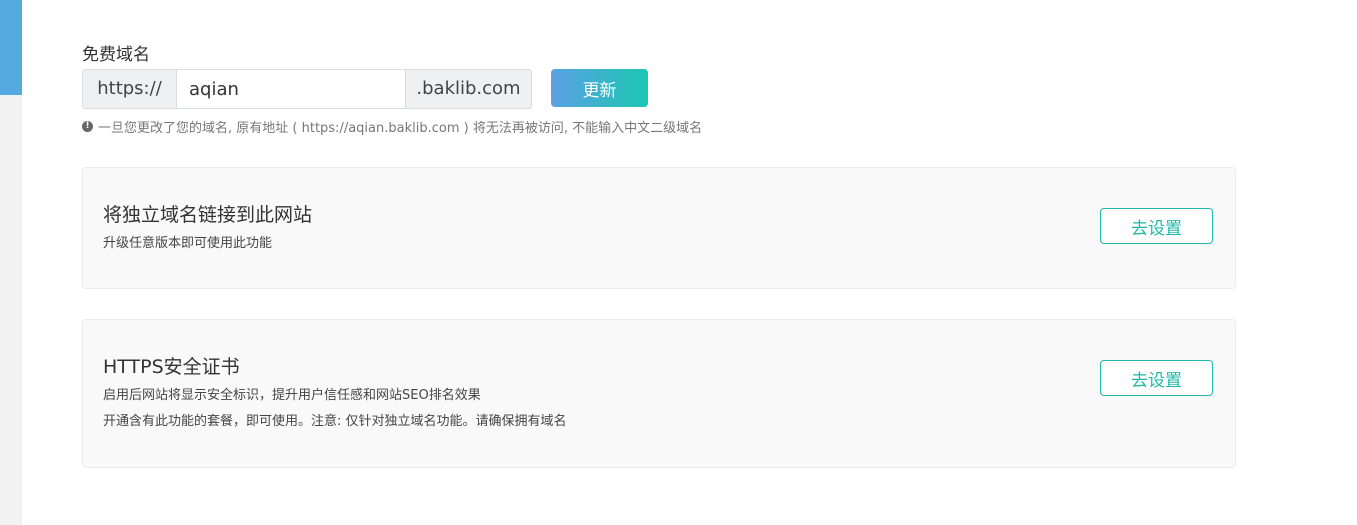 This screenshot has width=1357, height=525. I want to click on exclamation-circle-icon: !, so click(87, 126).